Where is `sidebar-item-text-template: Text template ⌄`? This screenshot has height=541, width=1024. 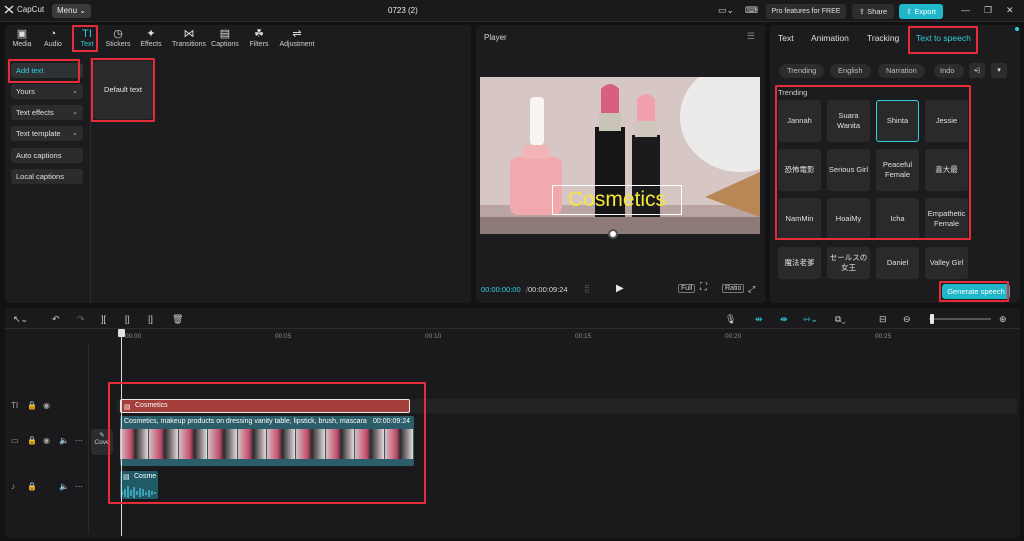
sidebar-item-text-template: Text template ⌄ is located at coordinates (47, 133).